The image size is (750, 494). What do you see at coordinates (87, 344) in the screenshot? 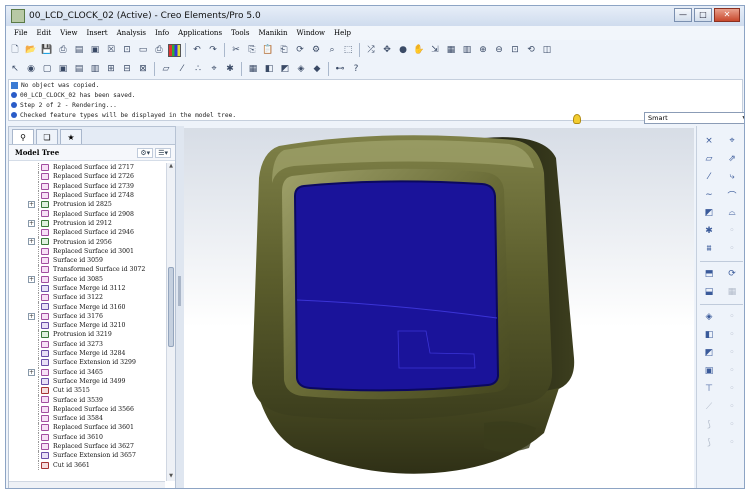
I see `tree-item: Surface id 3273` at bounding box center [87, 344].